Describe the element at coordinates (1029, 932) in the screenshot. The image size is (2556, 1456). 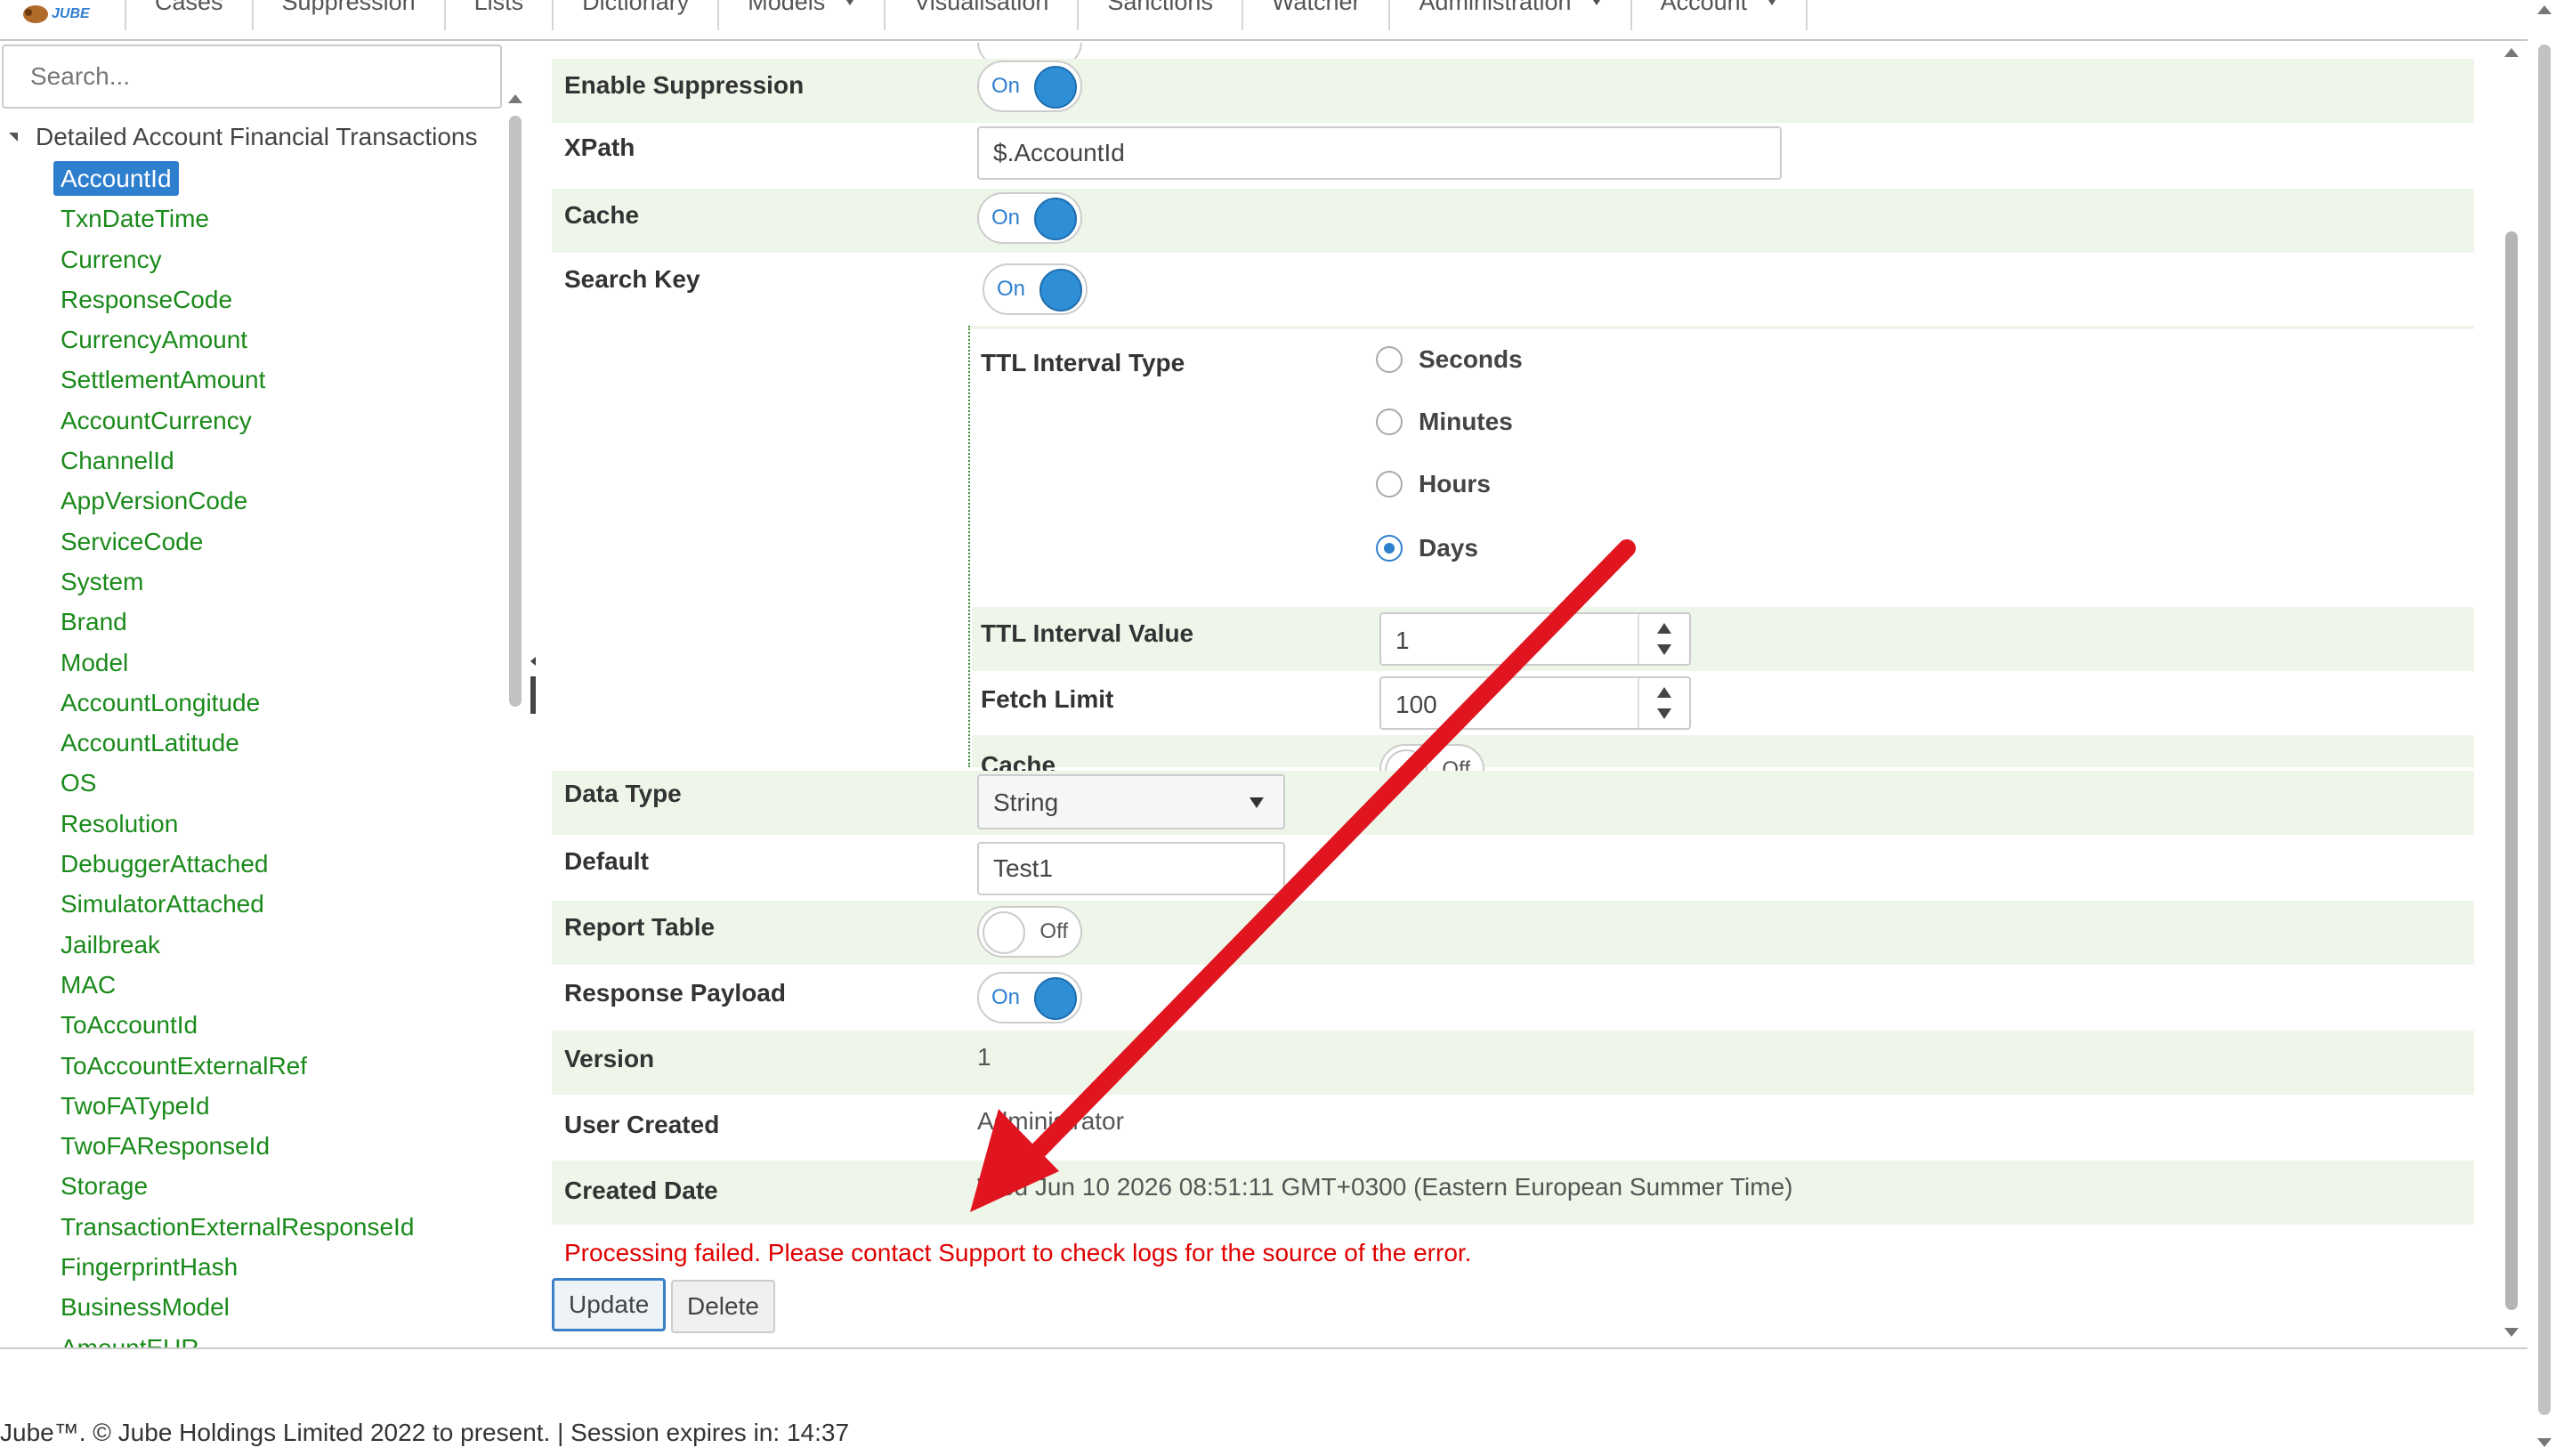
I see `report-table-toggle: Off` at that location.